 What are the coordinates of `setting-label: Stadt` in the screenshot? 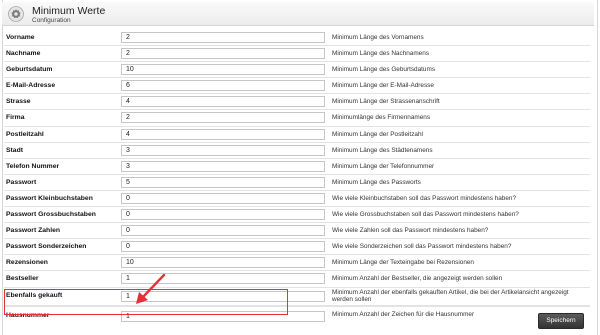 It's located at (14, 150).